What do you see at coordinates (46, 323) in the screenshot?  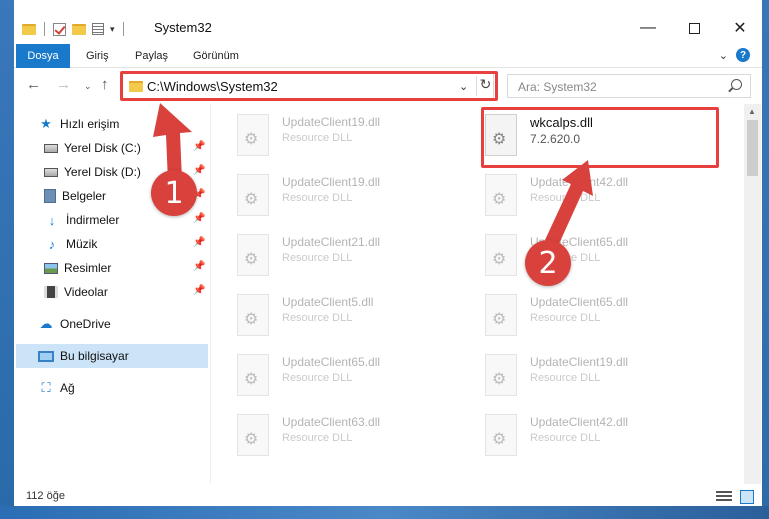 I see `cloud-icon: ☁` at bounding box center [46, 323].